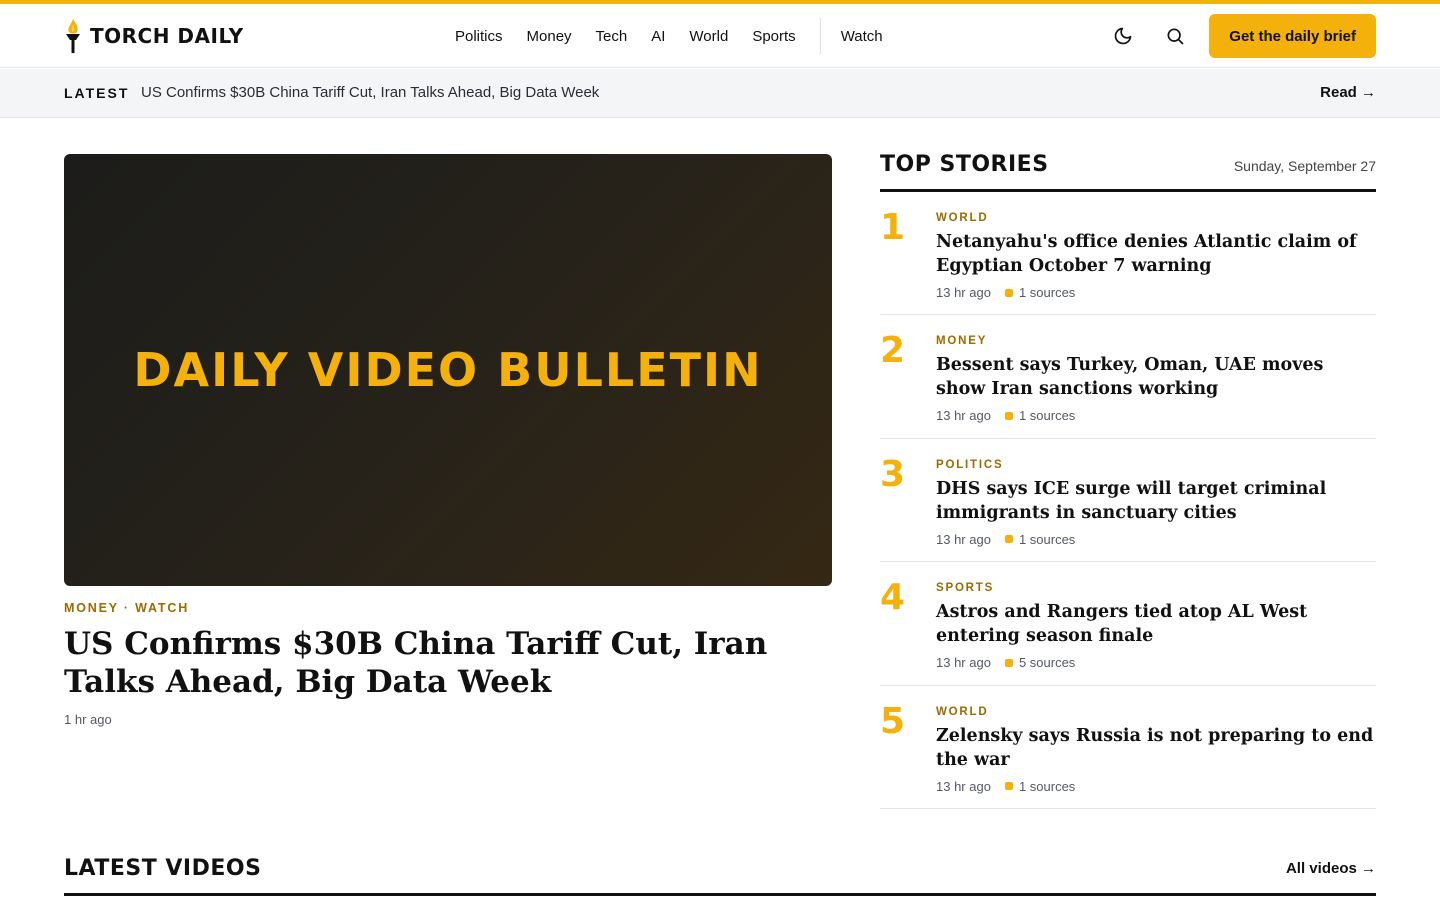 This screenshot has height=900, width=1440. What do you see at coordinates (1047, 663) in the screenshot?
I see `story-sources: 5 sources` at bounding box center [1047, 663].